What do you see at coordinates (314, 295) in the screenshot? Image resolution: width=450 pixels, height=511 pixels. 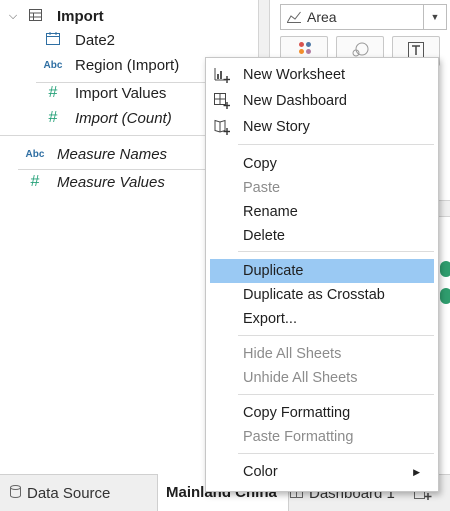 I see `menu-item-label: Duplicate as Crosstab` at bounding box center [314, 295].